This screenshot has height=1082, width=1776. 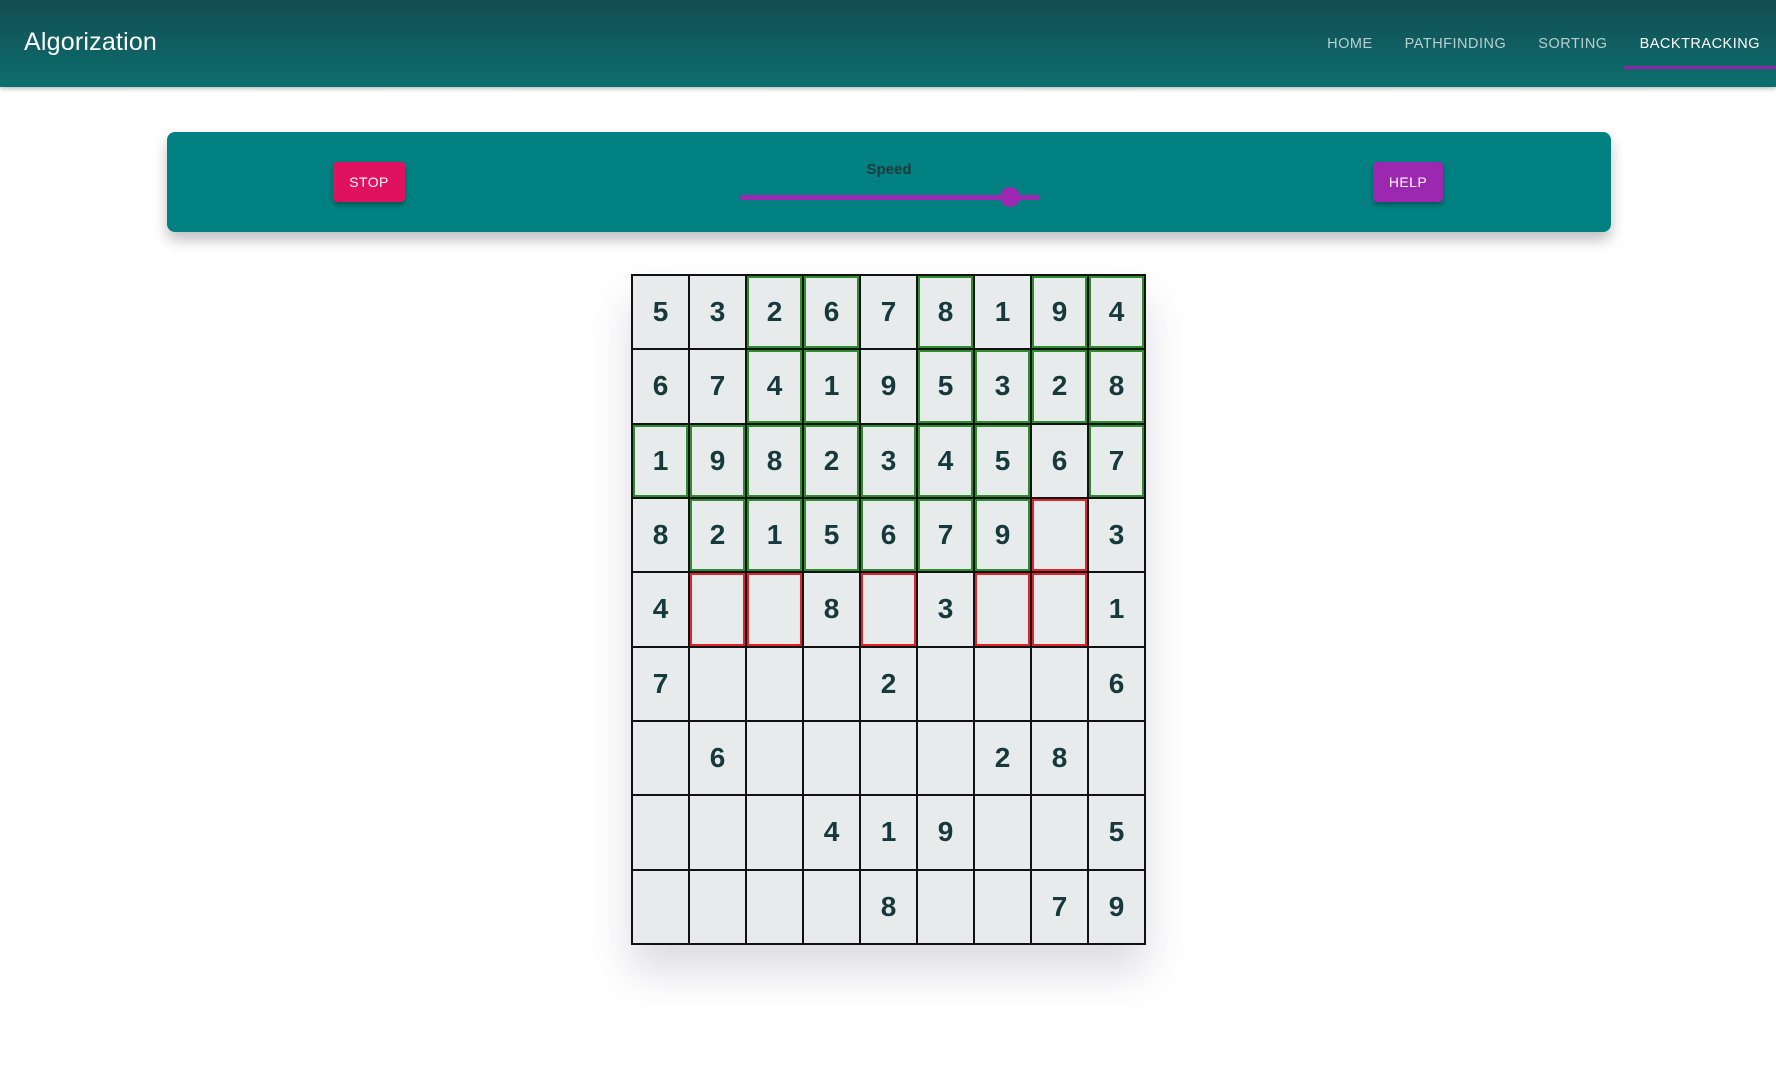 I want to click on help-button: Help, so click(x=1408, y=182).